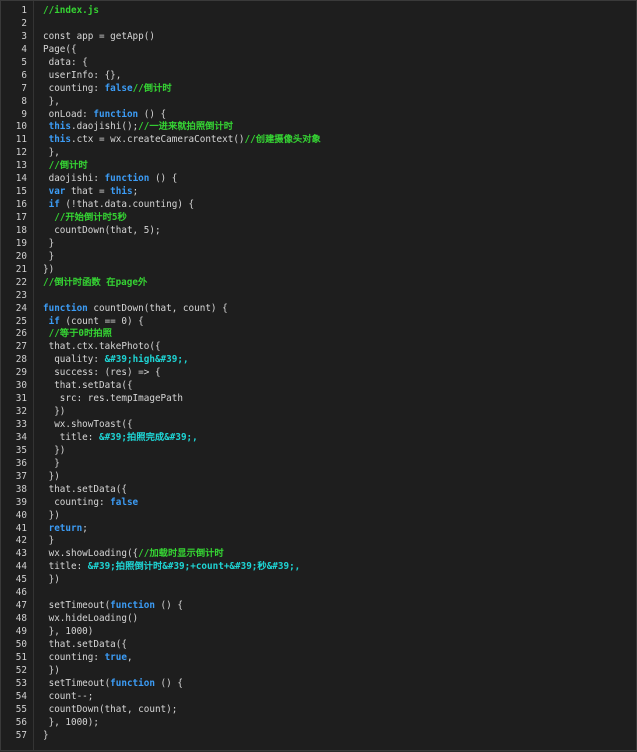 The width and height of the screenshot is (637, 752). What do you see at coordinates (51, 101) in the screenshot?
I see `code-token: },` at bounding box center [51, 101].